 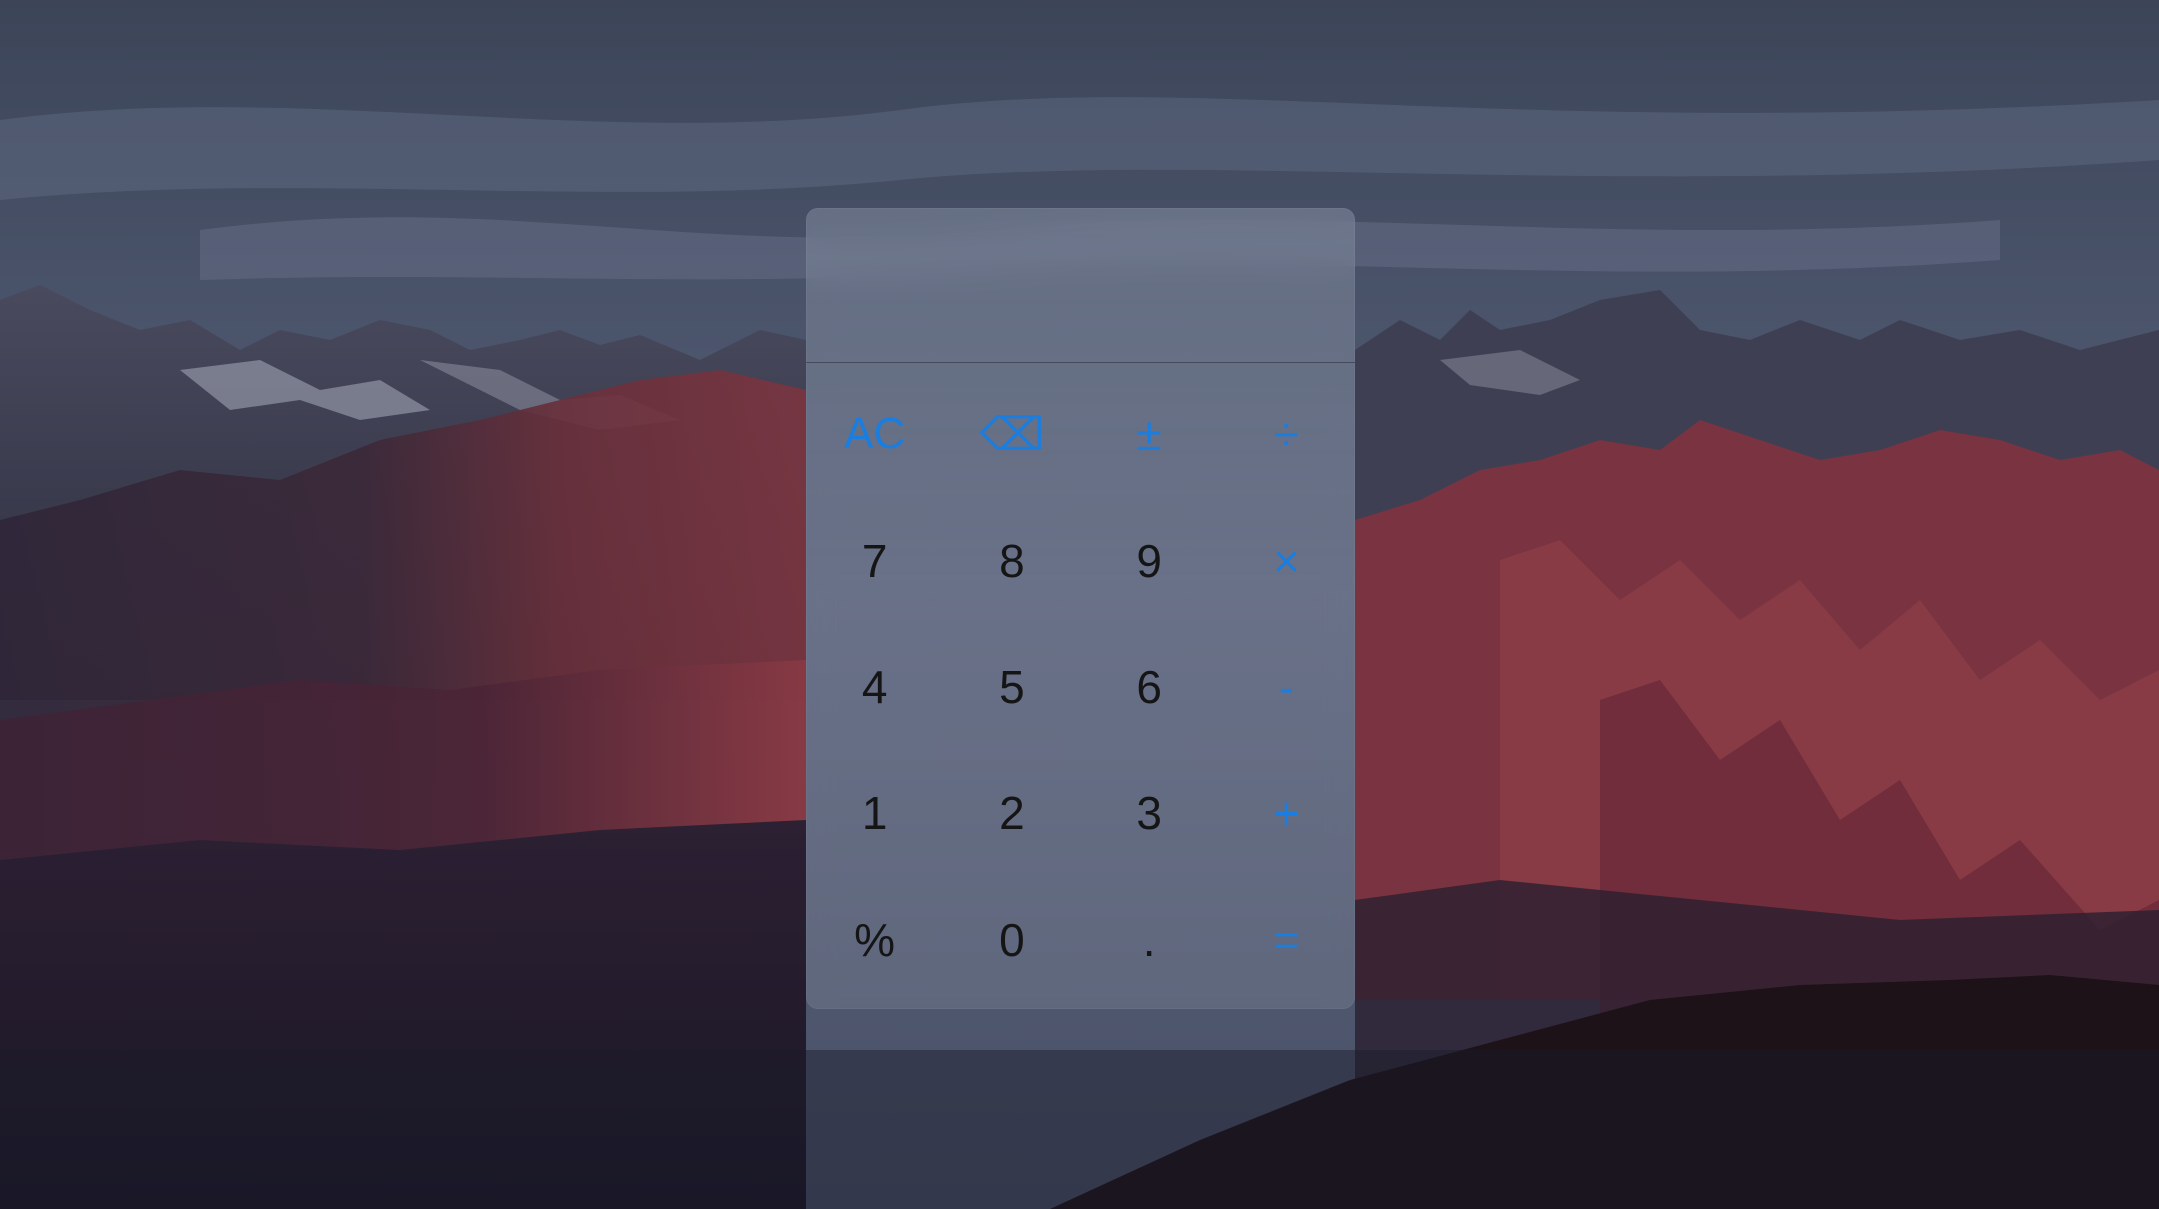 I want to click on decimal-point-button: ., so click(x=1149, y=940).